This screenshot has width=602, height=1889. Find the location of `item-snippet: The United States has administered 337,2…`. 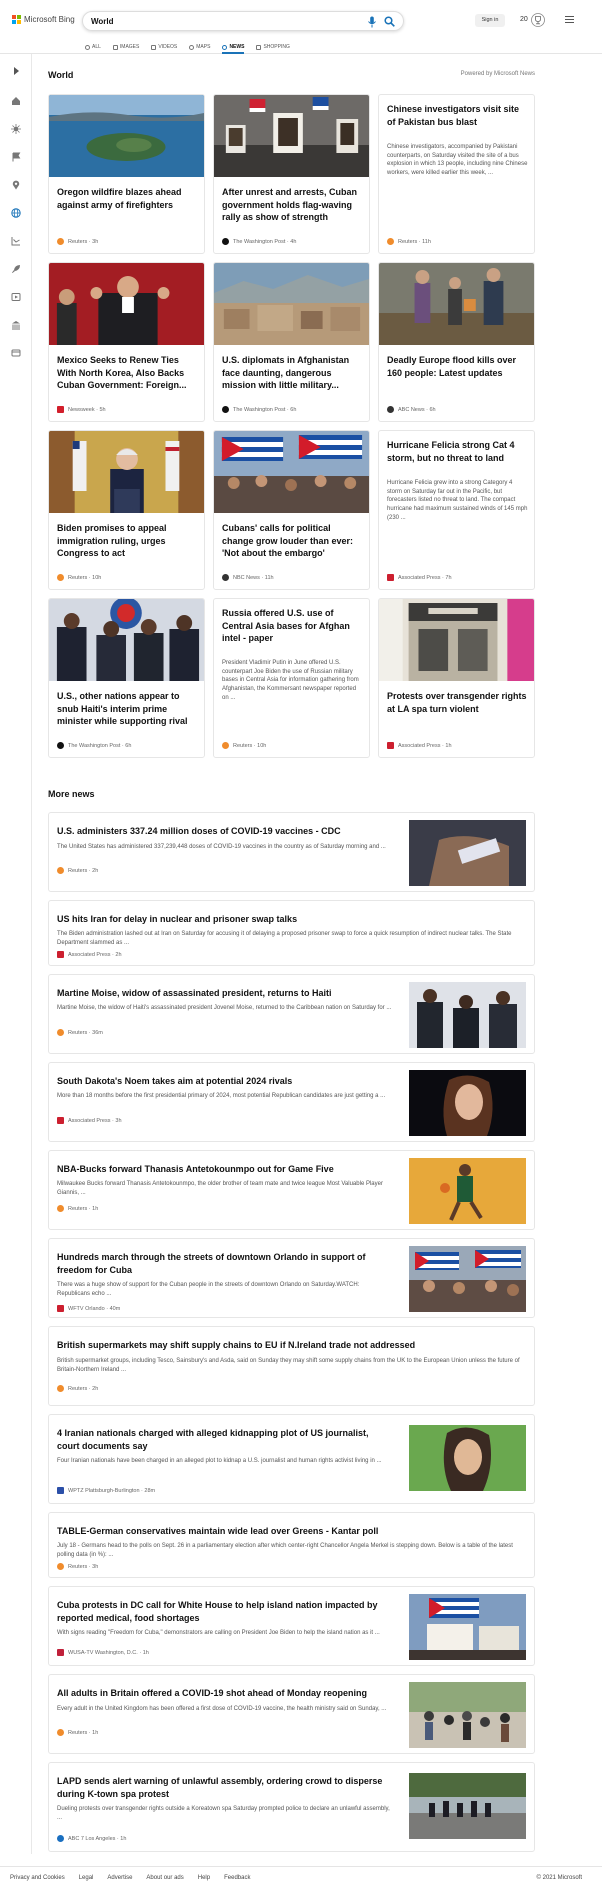

item-snippet: The United States has administered 337,2… is located at coordinates (221, 847).